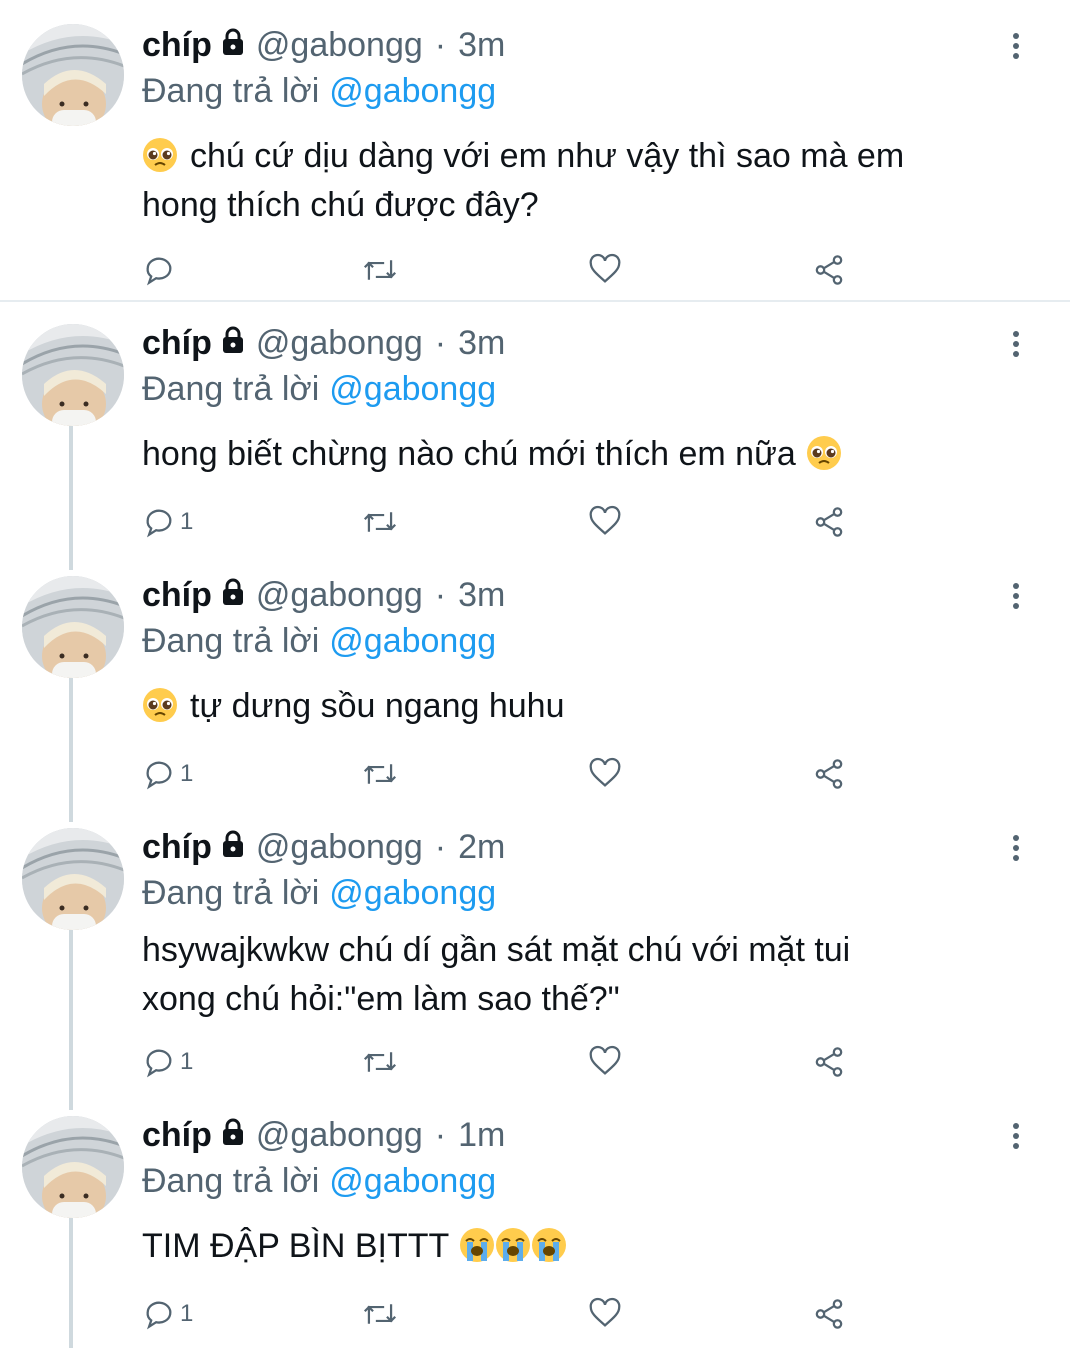 Image resolution: width=1070 pixels, height=1348 pixels. Describe the element at coordinates (481, 847) in the screenshot. I see `timestamp: 2m` at that location.